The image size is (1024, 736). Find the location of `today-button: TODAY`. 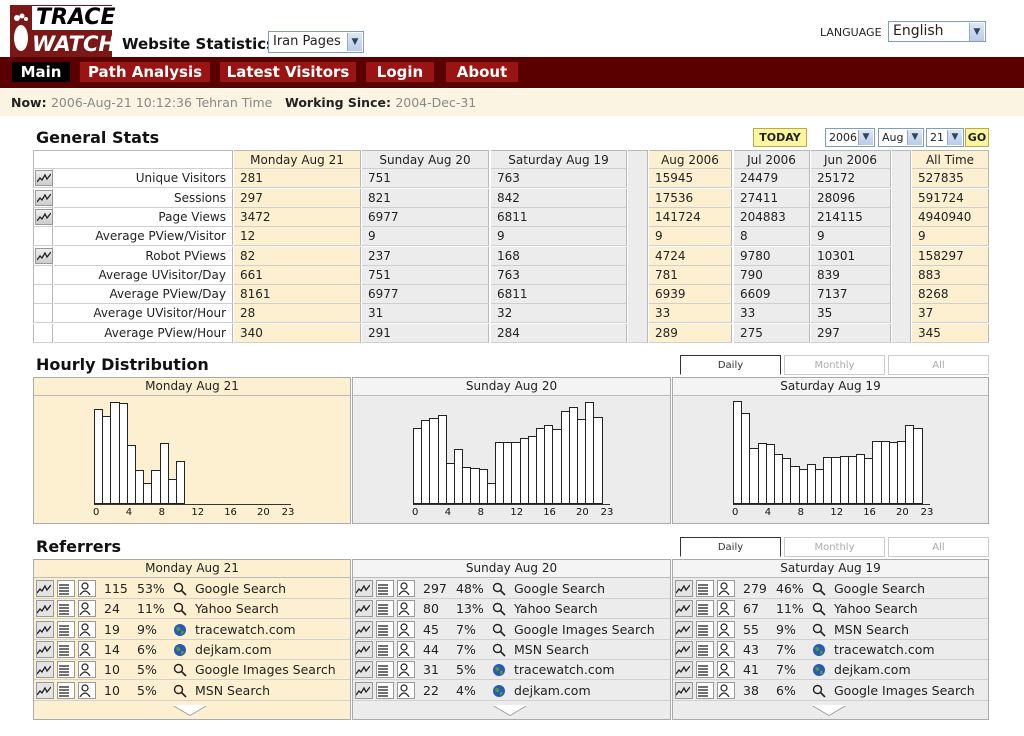

today-button: TODAY is located at coordinates (780, 137).